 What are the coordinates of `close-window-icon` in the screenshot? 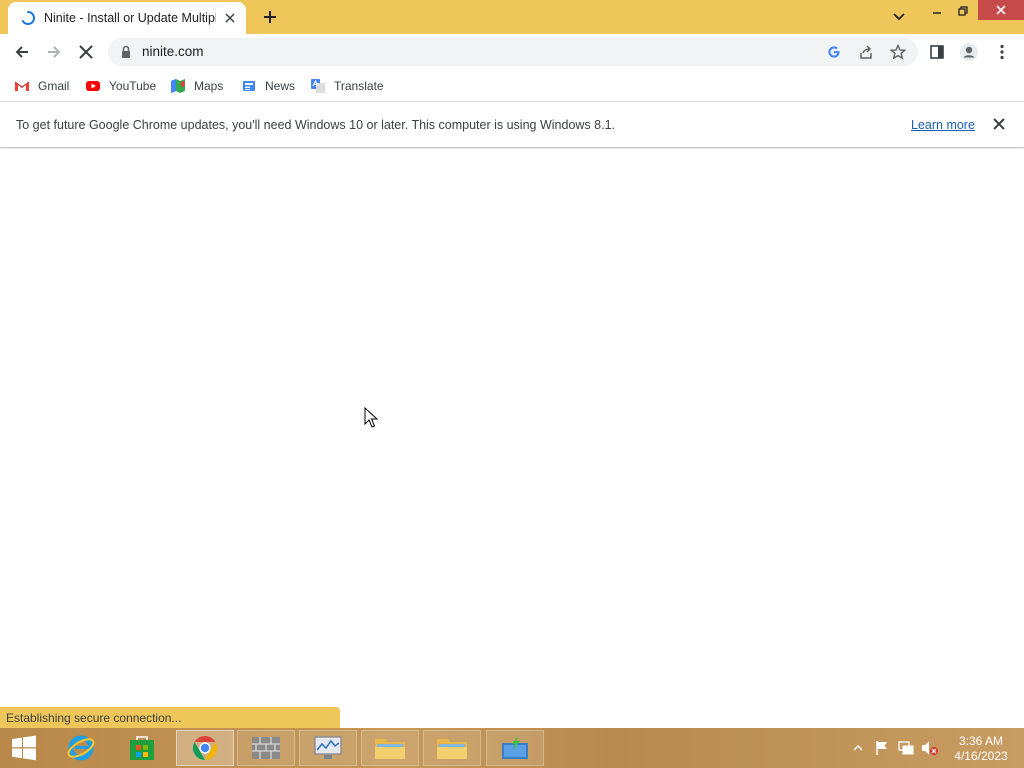 It's located at (1001, 10).